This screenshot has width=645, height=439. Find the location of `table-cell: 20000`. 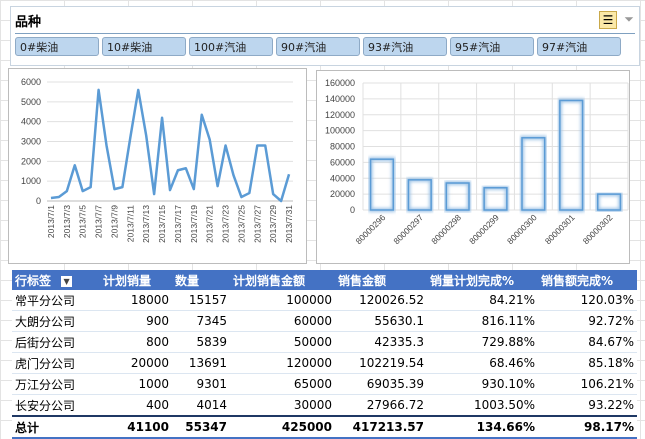

table-cell: 20000 is located at coordinates (136, 363).